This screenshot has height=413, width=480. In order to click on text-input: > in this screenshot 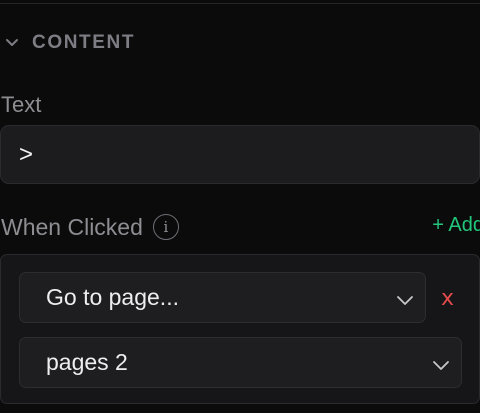, I will do `click(240, 154)`.